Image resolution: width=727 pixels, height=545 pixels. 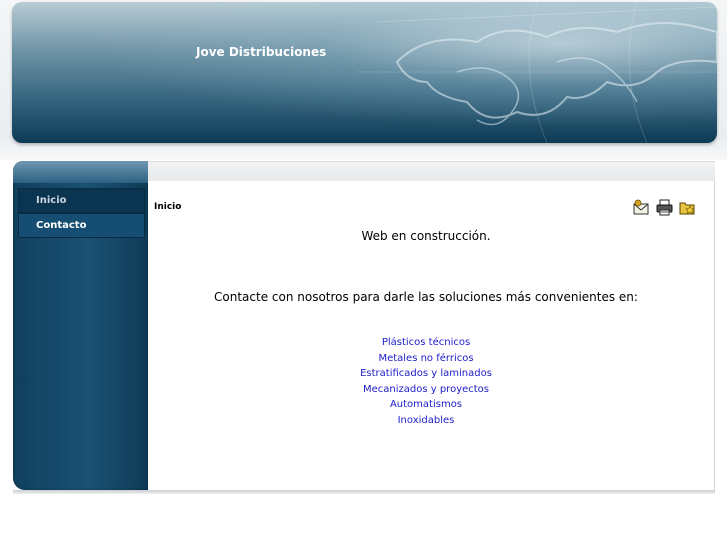 I want to click on link-metales-no-ferricos: Metales no férricos, so click(x=426, y=359).